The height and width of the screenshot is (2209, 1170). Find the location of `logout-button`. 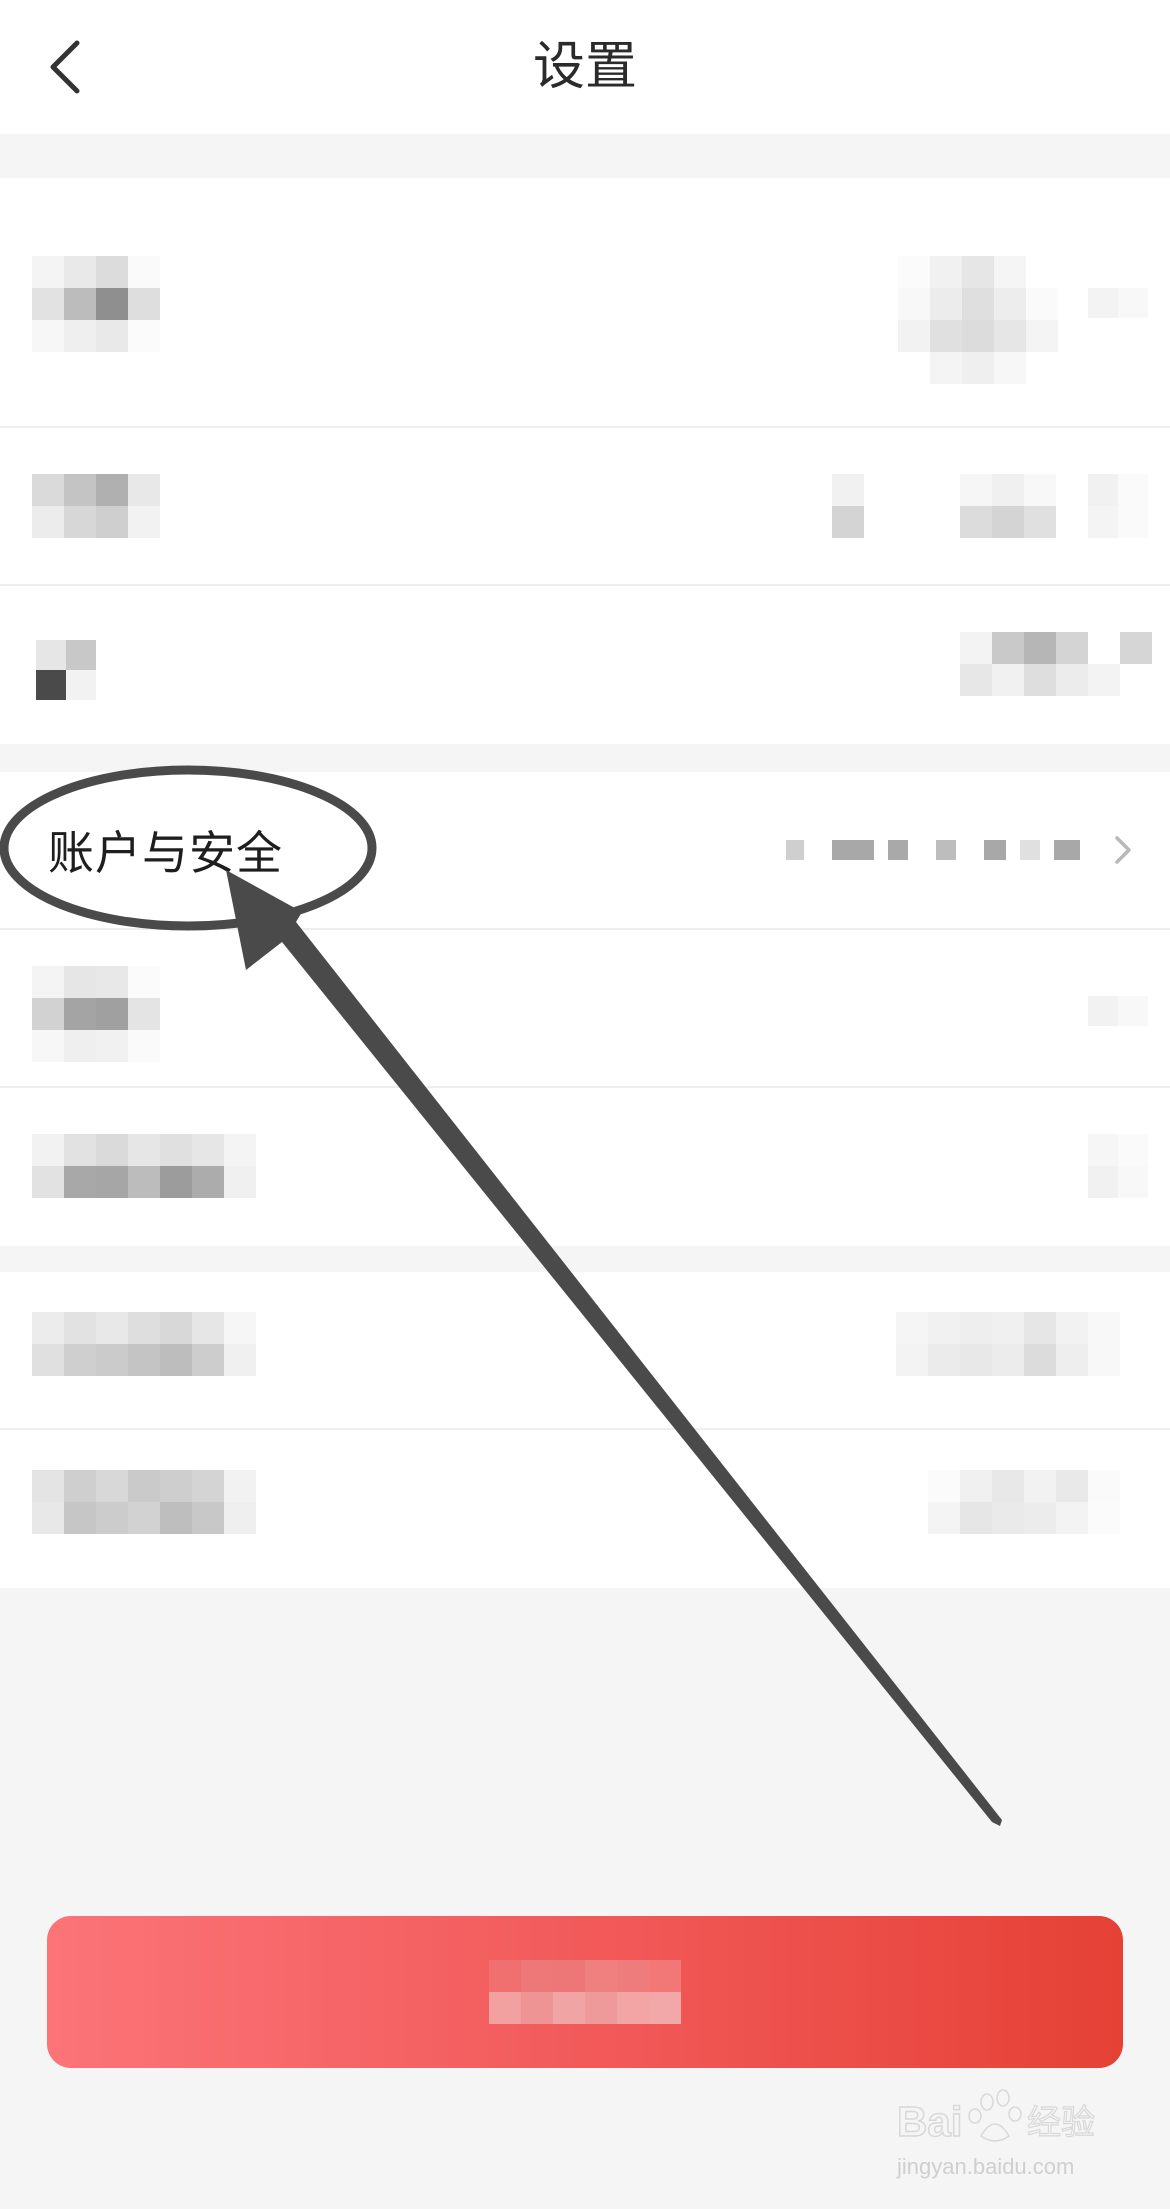

logout-button is located at coordinates (585, 1992).